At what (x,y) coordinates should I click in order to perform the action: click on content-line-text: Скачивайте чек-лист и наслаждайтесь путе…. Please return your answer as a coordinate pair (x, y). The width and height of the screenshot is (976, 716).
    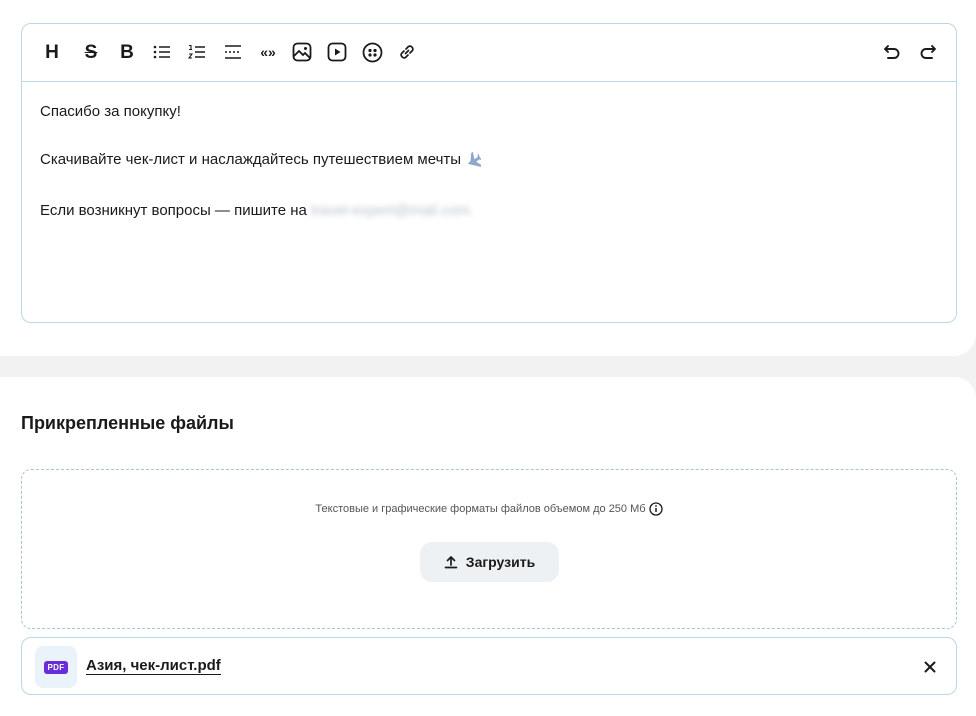
    Looking at the image, I should click on (251, 159).